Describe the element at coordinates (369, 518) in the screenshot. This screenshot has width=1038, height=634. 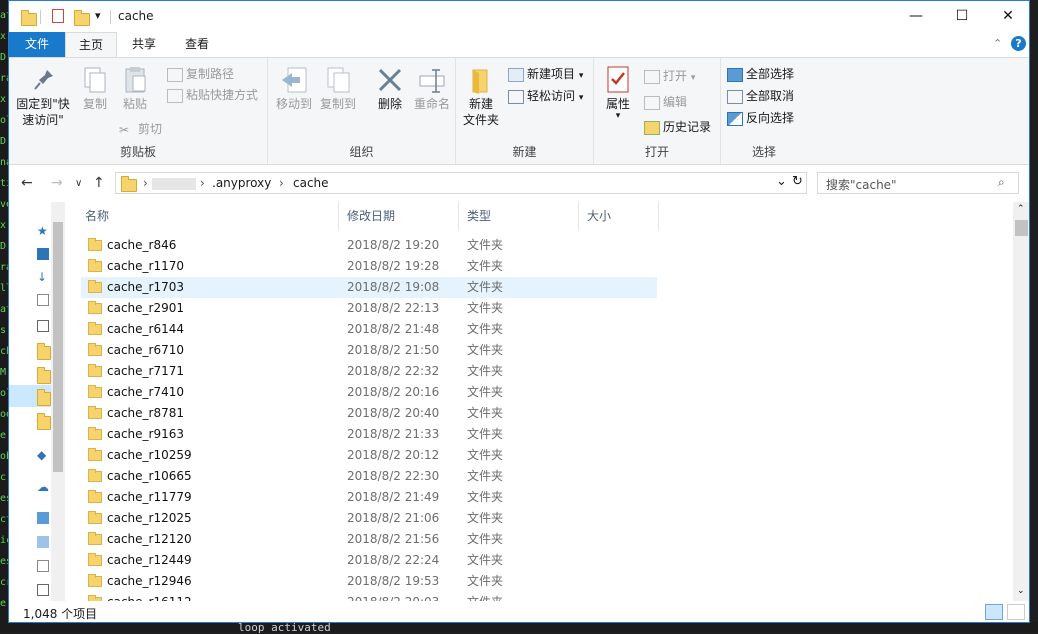
I see `file-row: cache_r12025 2018/8/2 21:06 文件夹` at that location.